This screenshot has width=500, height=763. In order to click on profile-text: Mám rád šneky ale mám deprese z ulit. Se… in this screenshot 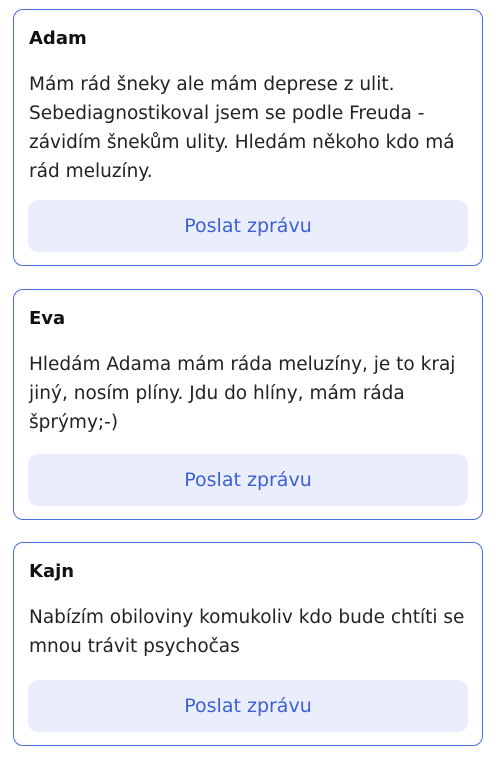, I will do `click(242, 128)`.